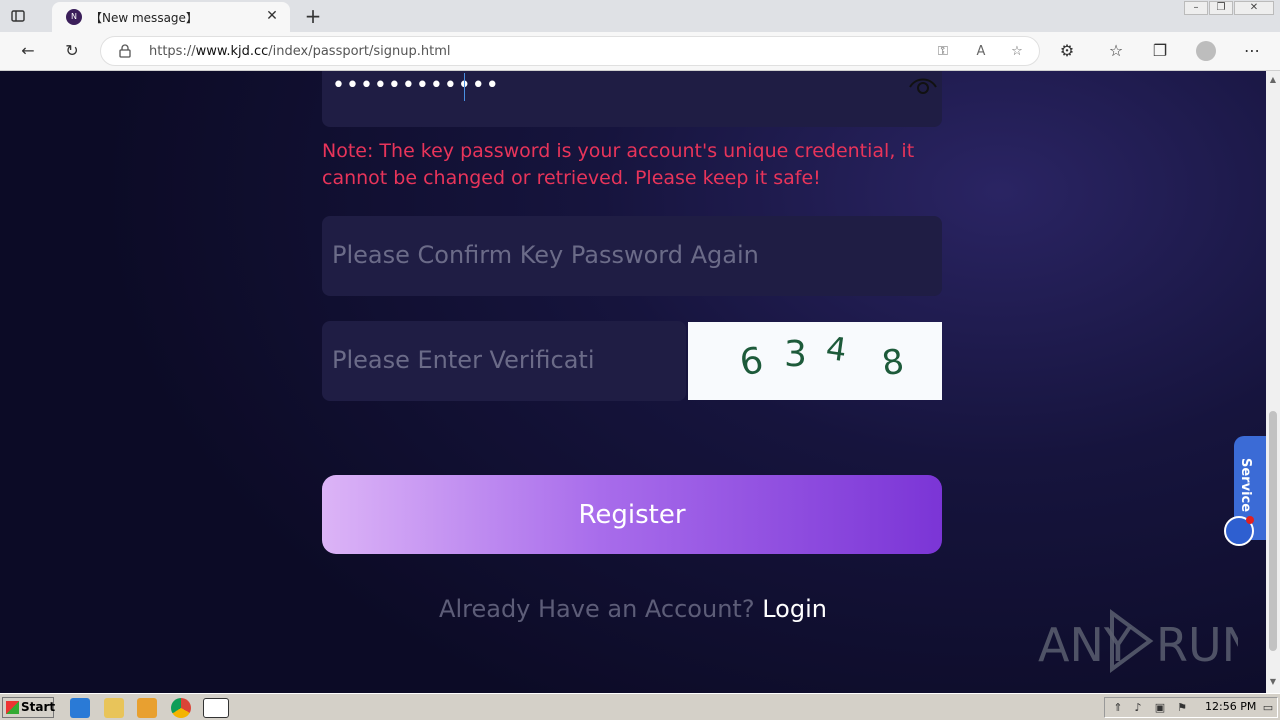 The image size is (1280, 720). Describe the element at coordinates (1196, 8) in the screenshot. I see `minimize-button: –` at that location.